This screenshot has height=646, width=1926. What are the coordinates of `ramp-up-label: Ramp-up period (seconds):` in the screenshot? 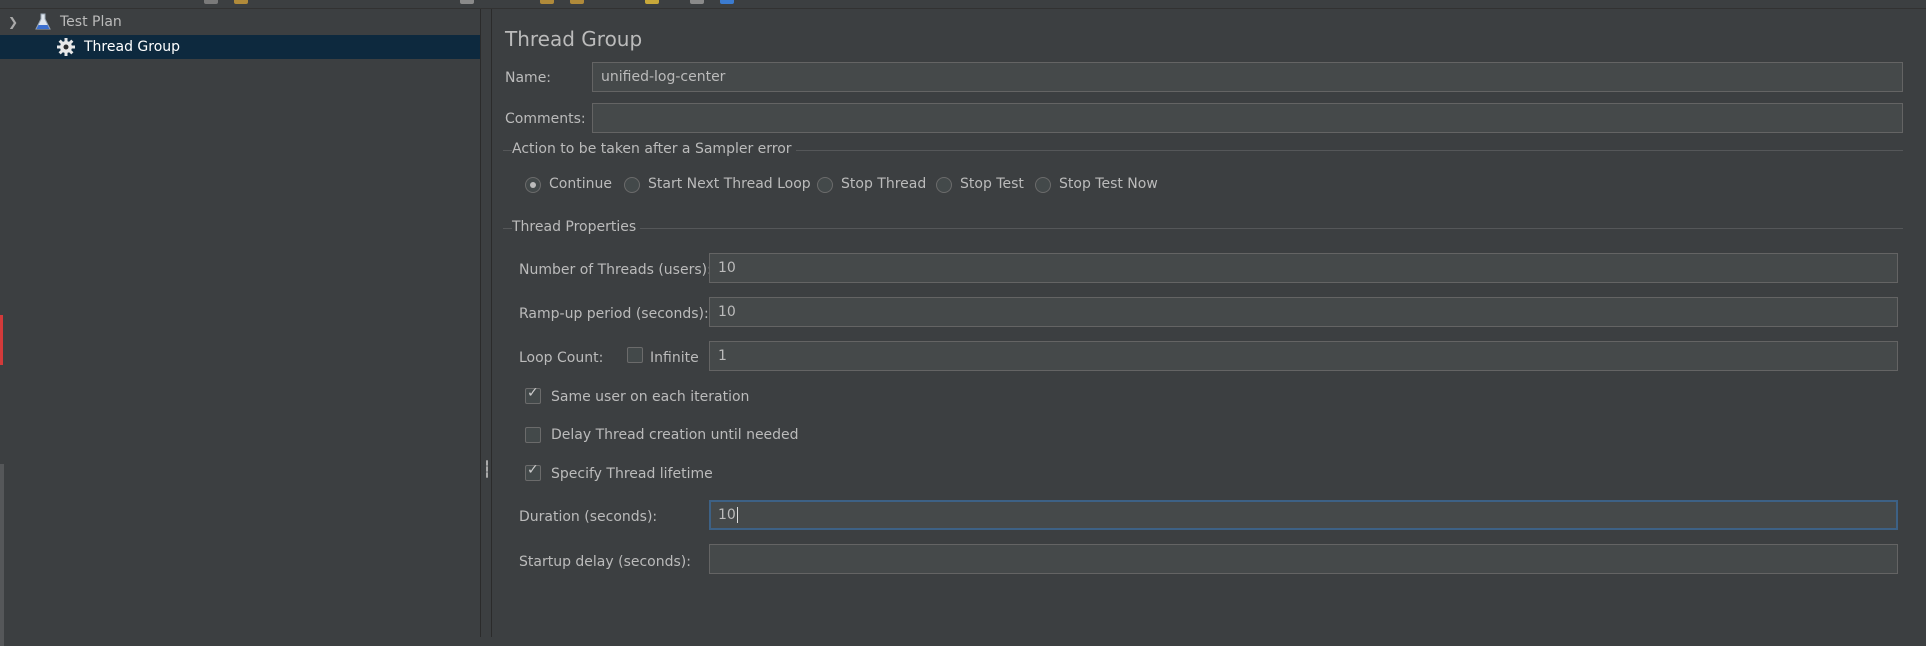 It's located at (614, 314).